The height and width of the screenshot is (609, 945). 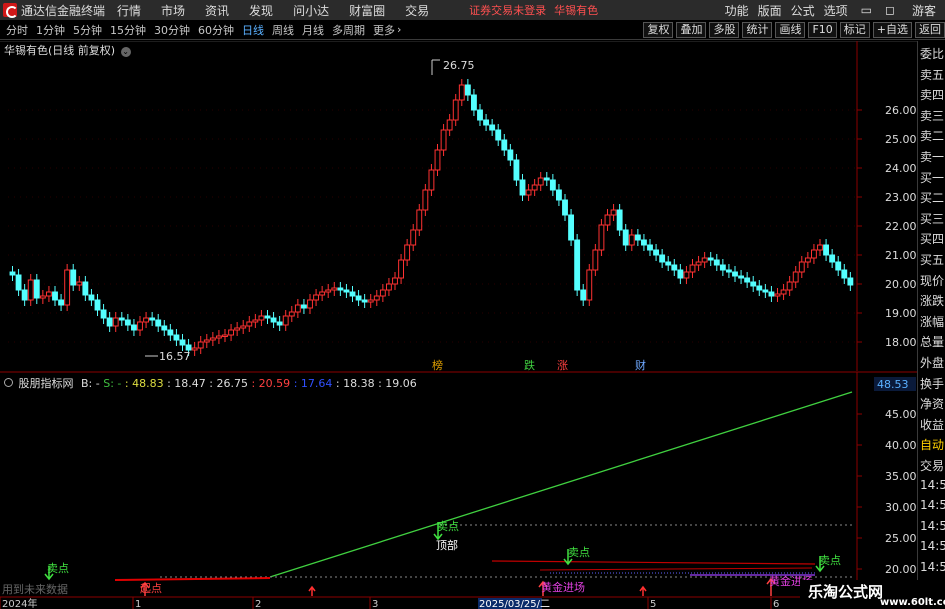 I want to click on period-5min: 5分钟, so click(x=87, y=30).